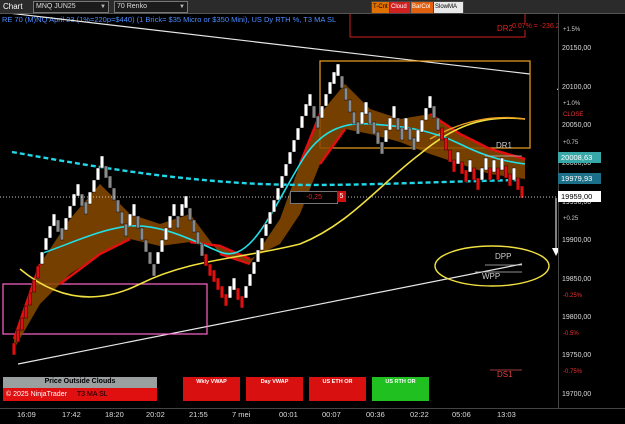 The image size is (625, 424). Describe the element at coordinates (114, 414) in the screenshot. I see `time-tick-label: 18:20` at that location.